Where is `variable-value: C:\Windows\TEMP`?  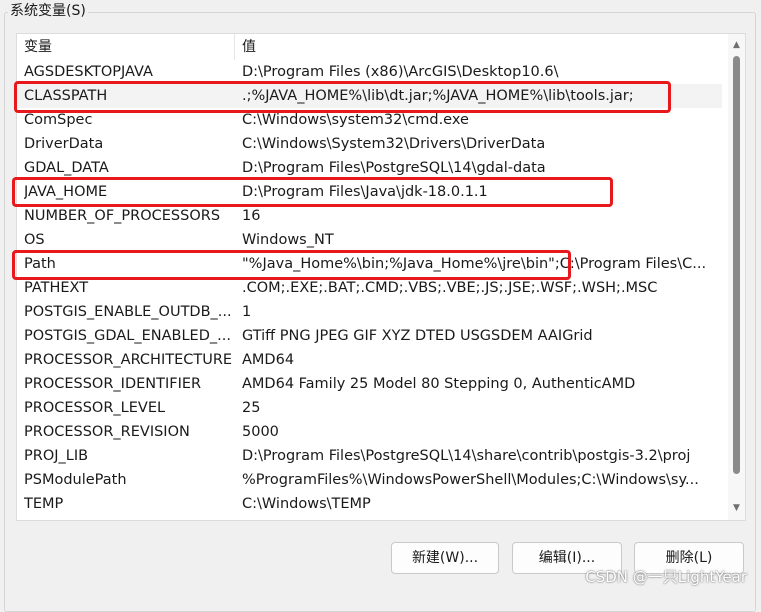
variable-value: C:\Windows\TEMP is located at coordinates (306, 504).